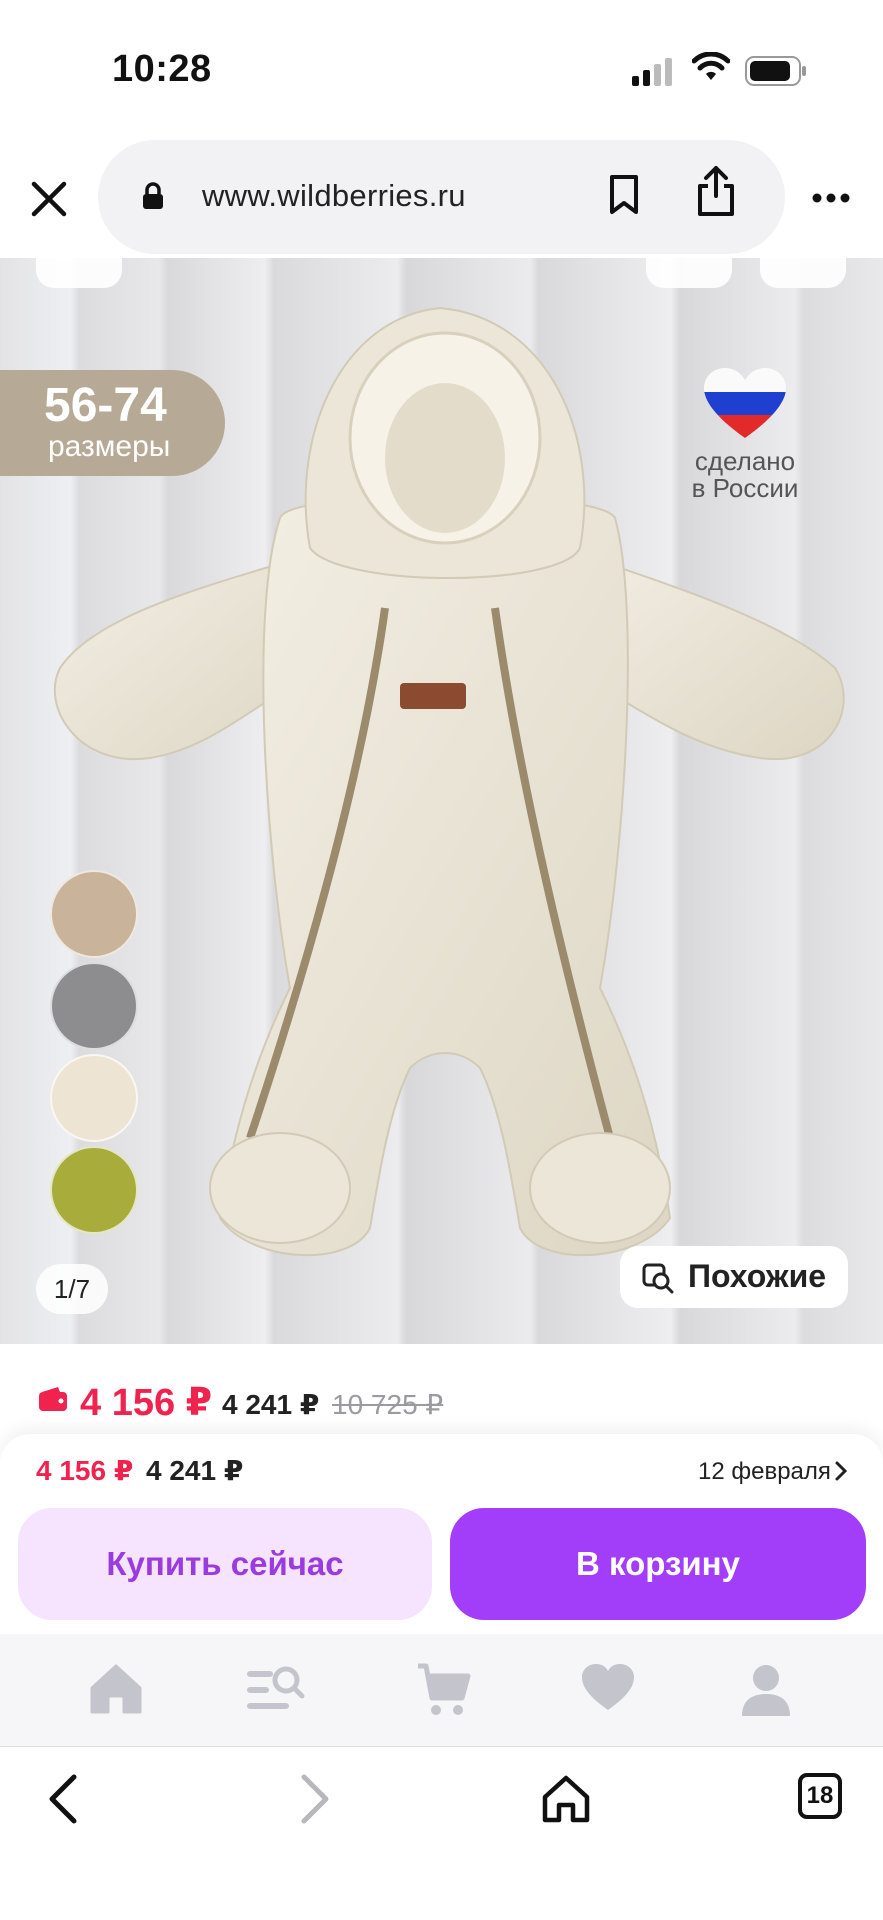 The height and width of the screenshot is (1920, 883). Describe the element at coordinates (334, 195) in the screenshot. I see `url-text: www.wildberries.ru` at that location.